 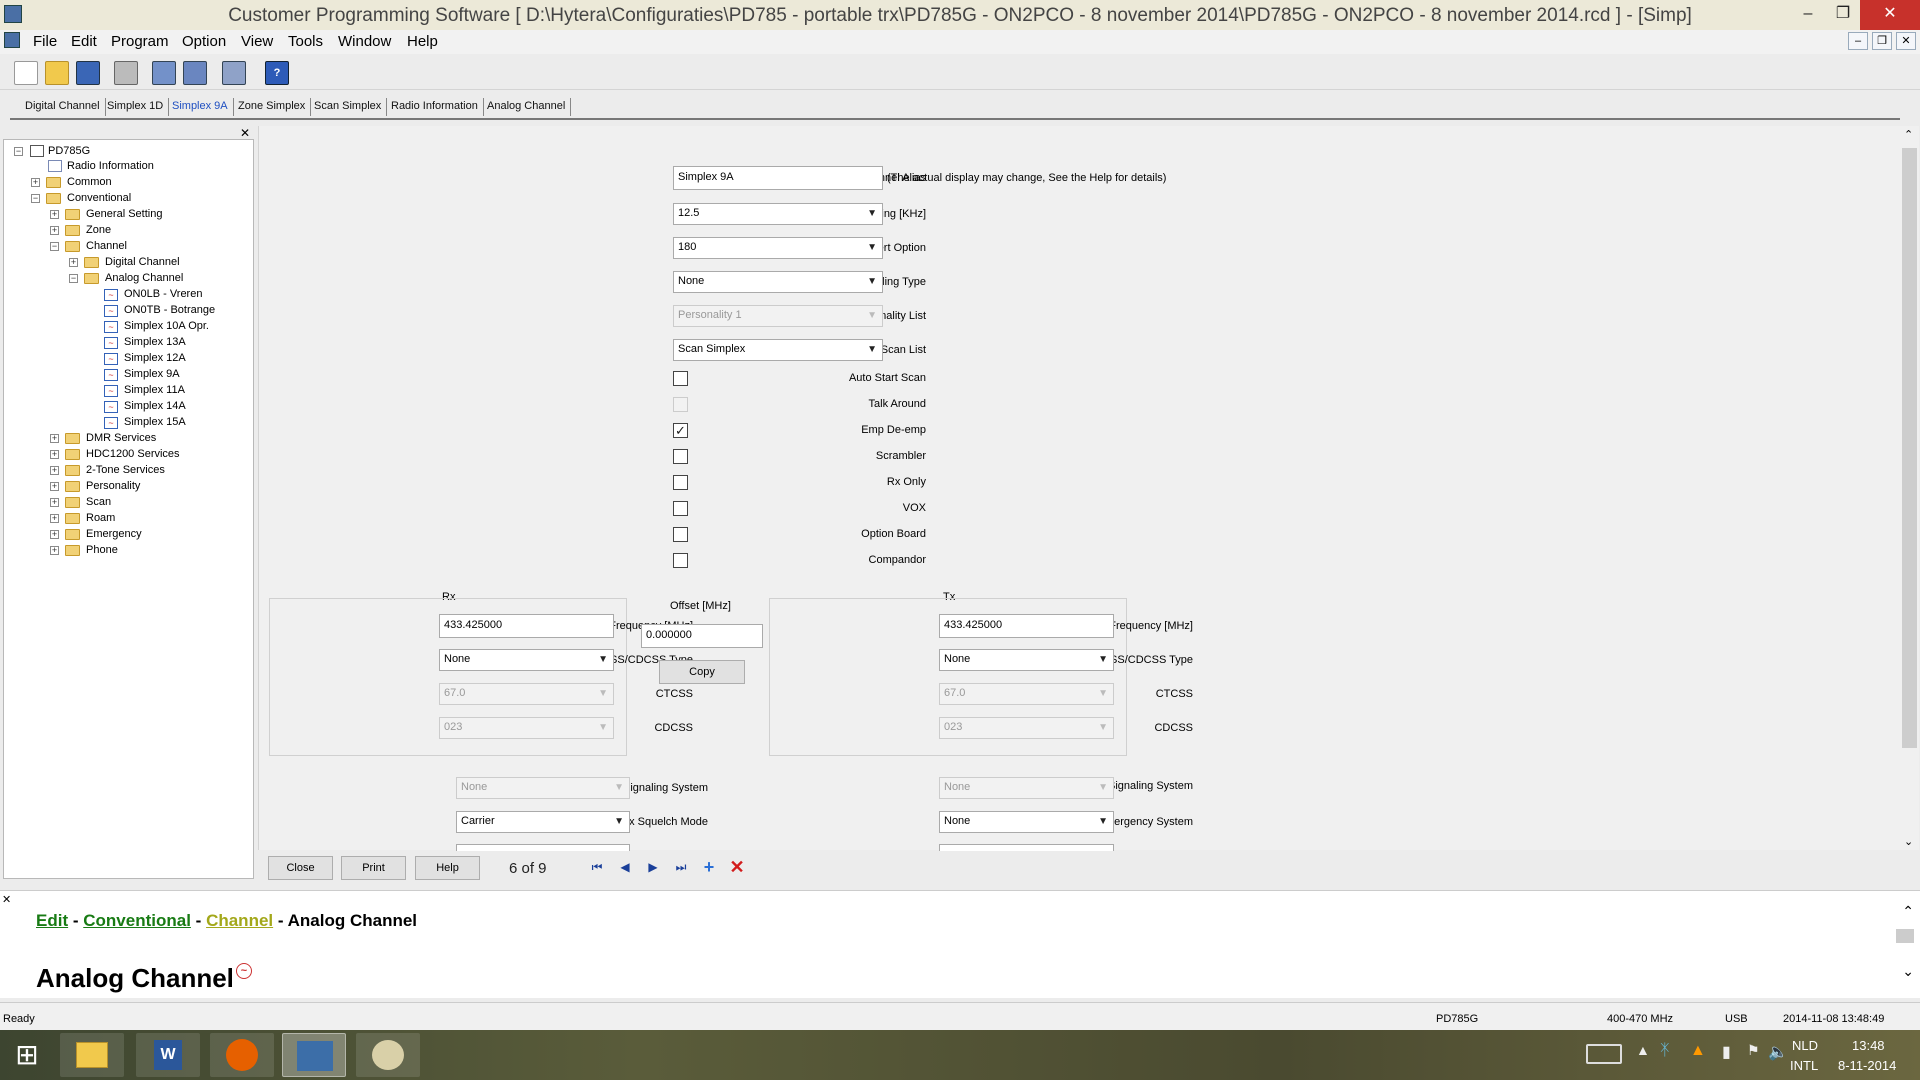 What do you see at coordinates (1643, 1050) in the screenshot?
I see `show-hidden-icons-icon: ▲` at bounding box center [1643, 1050].